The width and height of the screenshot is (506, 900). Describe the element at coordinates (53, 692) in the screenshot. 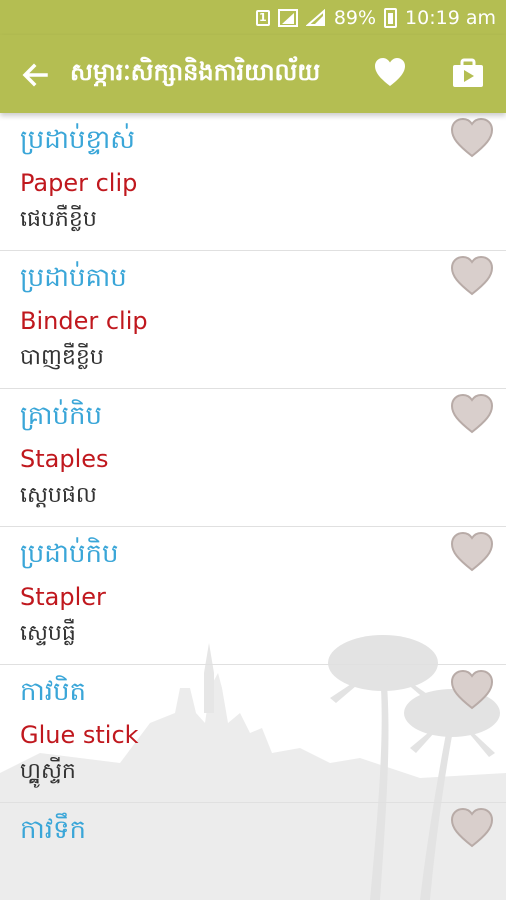

I see `khmer-word: កាវបិត` at that location.